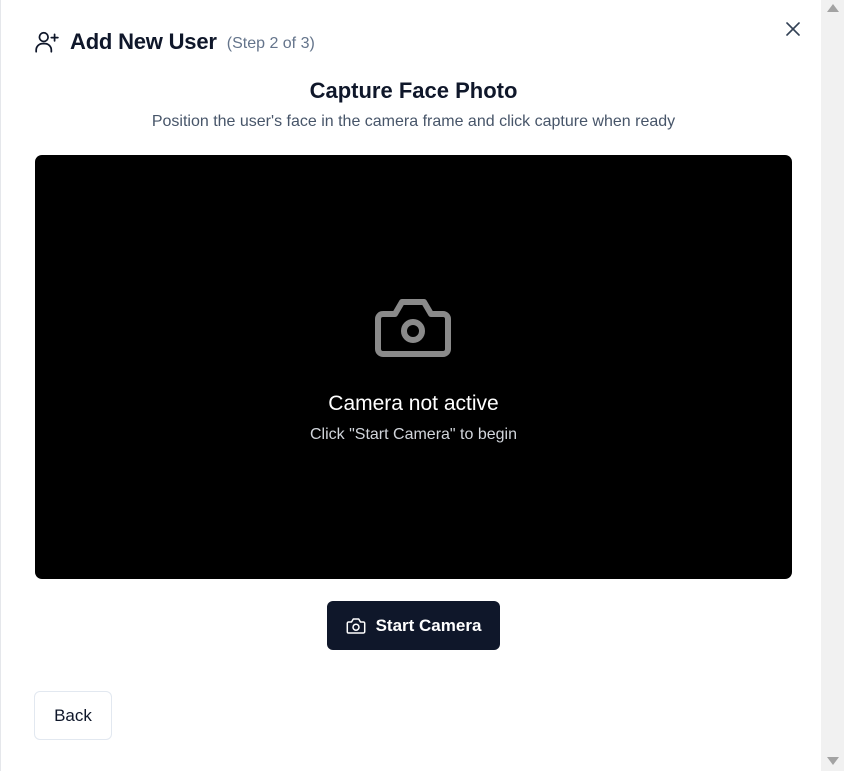 This screenshot has width=844, height=771. I want to click on back-button: Back, so click(73, 715).